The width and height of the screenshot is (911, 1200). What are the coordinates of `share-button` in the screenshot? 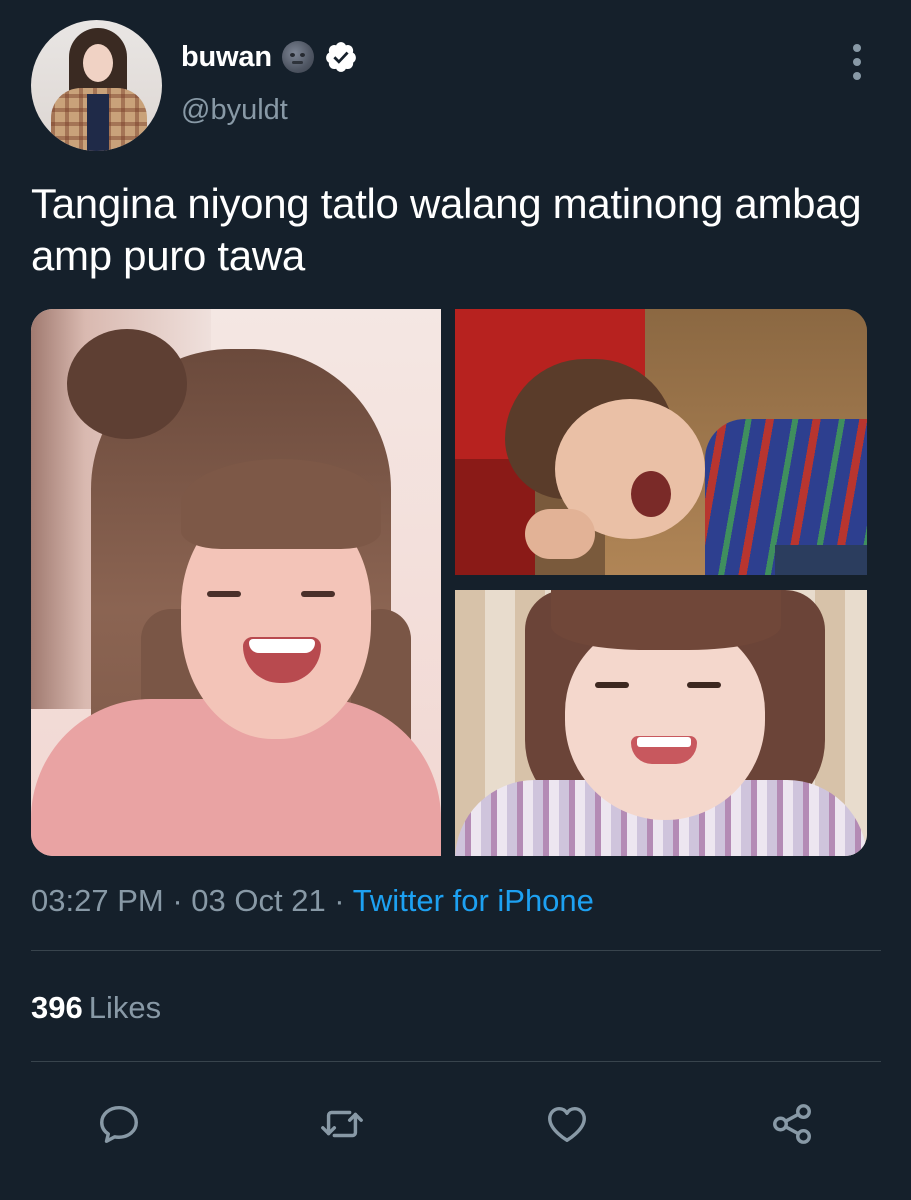 It's located at (792, 1124).